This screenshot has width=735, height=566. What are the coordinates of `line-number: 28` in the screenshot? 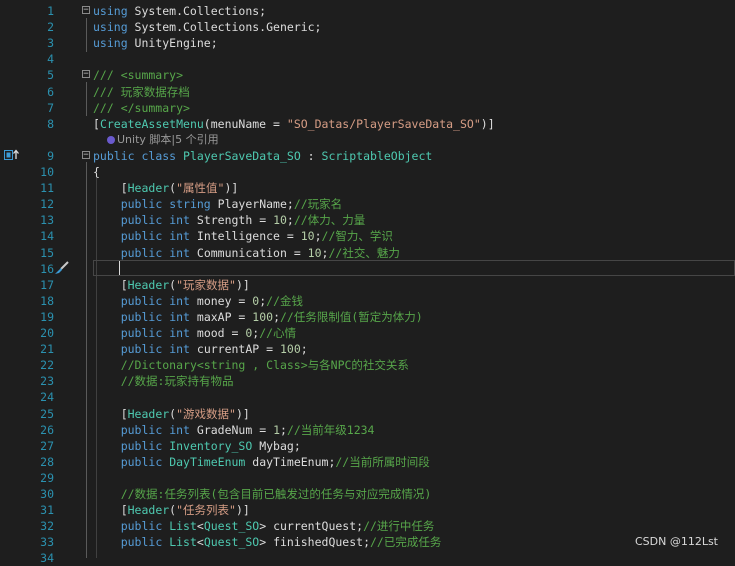 It's located at (47, 461).